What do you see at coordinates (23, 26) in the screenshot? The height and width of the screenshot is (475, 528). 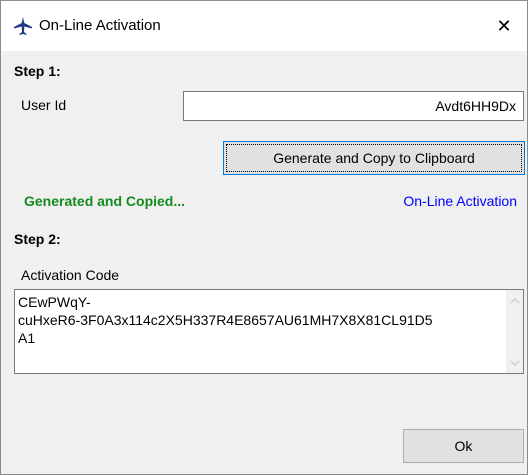 I see `airplane-icon` at bounding box center [23, 26].